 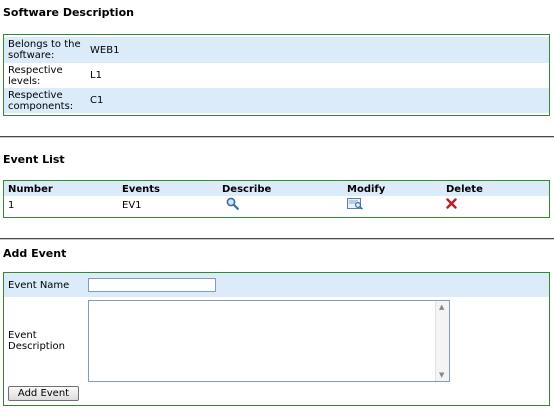 I want to click on event-table-header: Number Events Describe Modify Delete, so click(x=276, y=188).